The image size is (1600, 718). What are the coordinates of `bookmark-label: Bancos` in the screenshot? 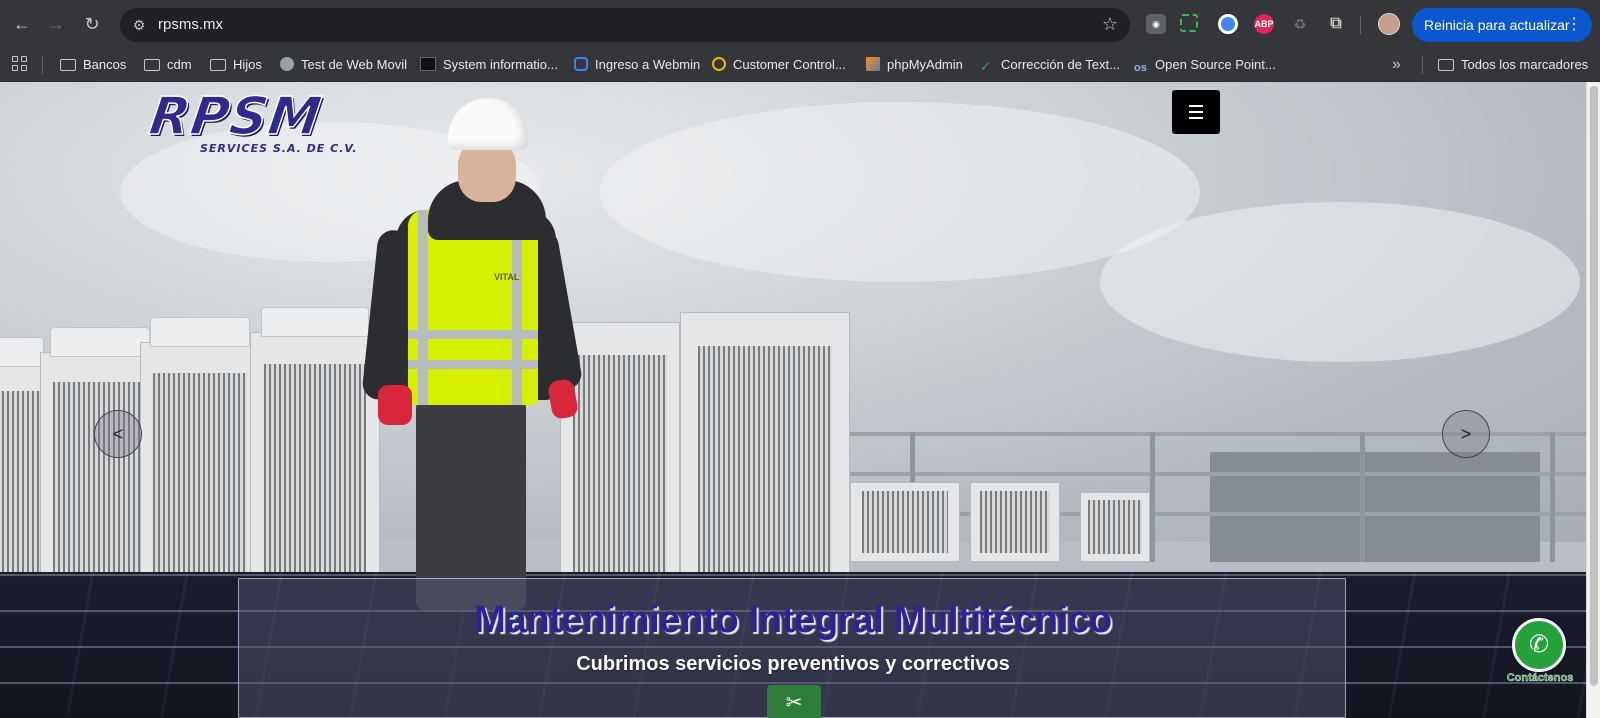 It's located at (105, 64).